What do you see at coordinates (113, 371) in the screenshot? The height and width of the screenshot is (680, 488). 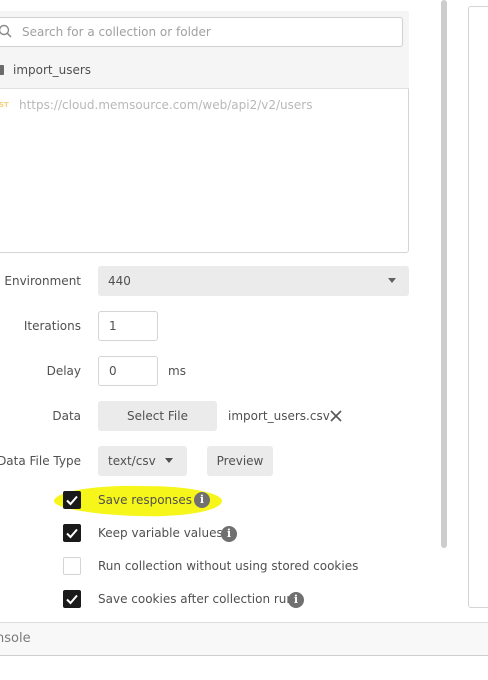 I see `delay-value: 0` at bounding box center [113, 371].